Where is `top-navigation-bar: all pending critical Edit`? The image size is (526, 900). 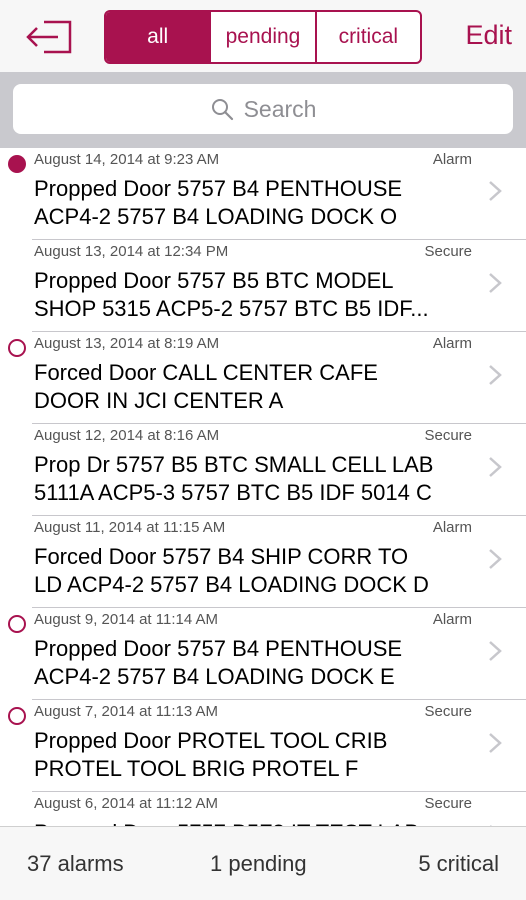 top-navigation-bar: all pending critical Edit is located at coordinates (263, 36).